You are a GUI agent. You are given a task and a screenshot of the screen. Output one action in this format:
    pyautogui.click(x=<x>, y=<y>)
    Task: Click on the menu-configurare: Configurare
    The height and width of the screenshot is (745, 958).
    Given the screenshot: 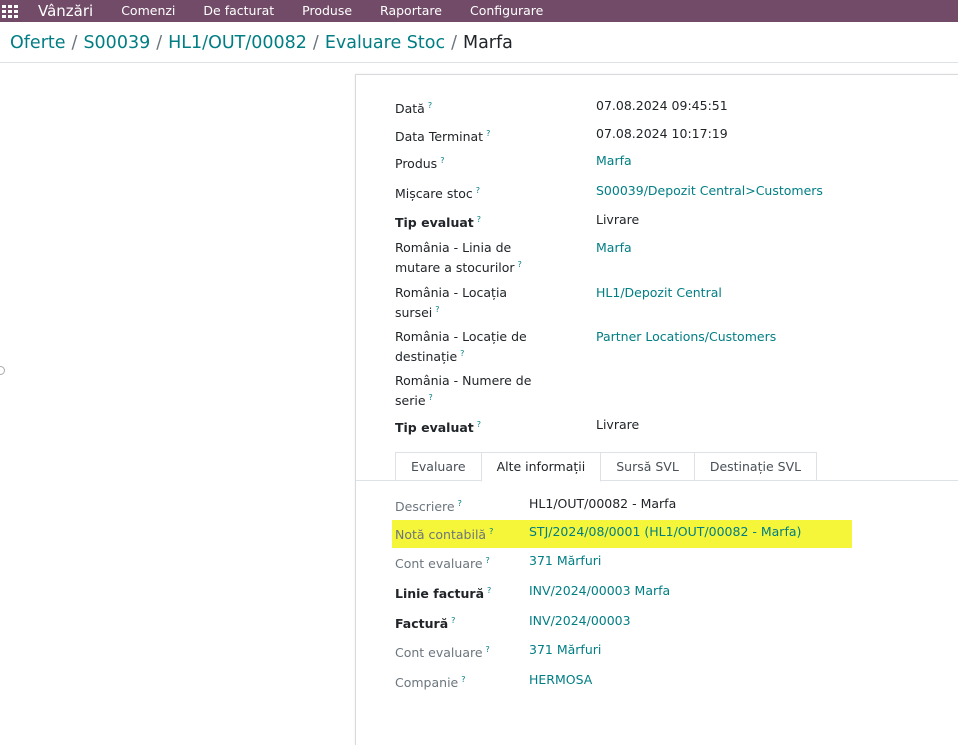 What is the action you would take?
    pyautogui.click(x=506, y=11)
    